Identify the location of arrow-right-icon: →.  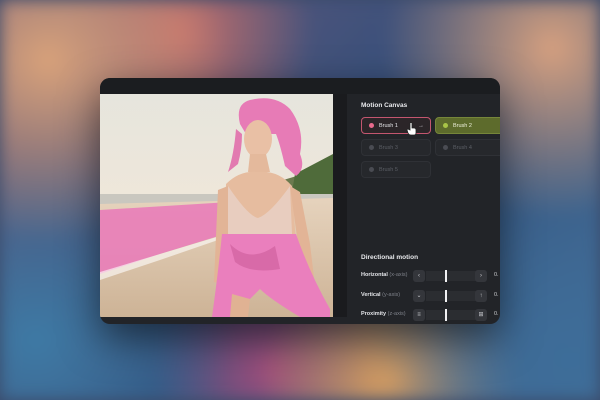
(421, 125).